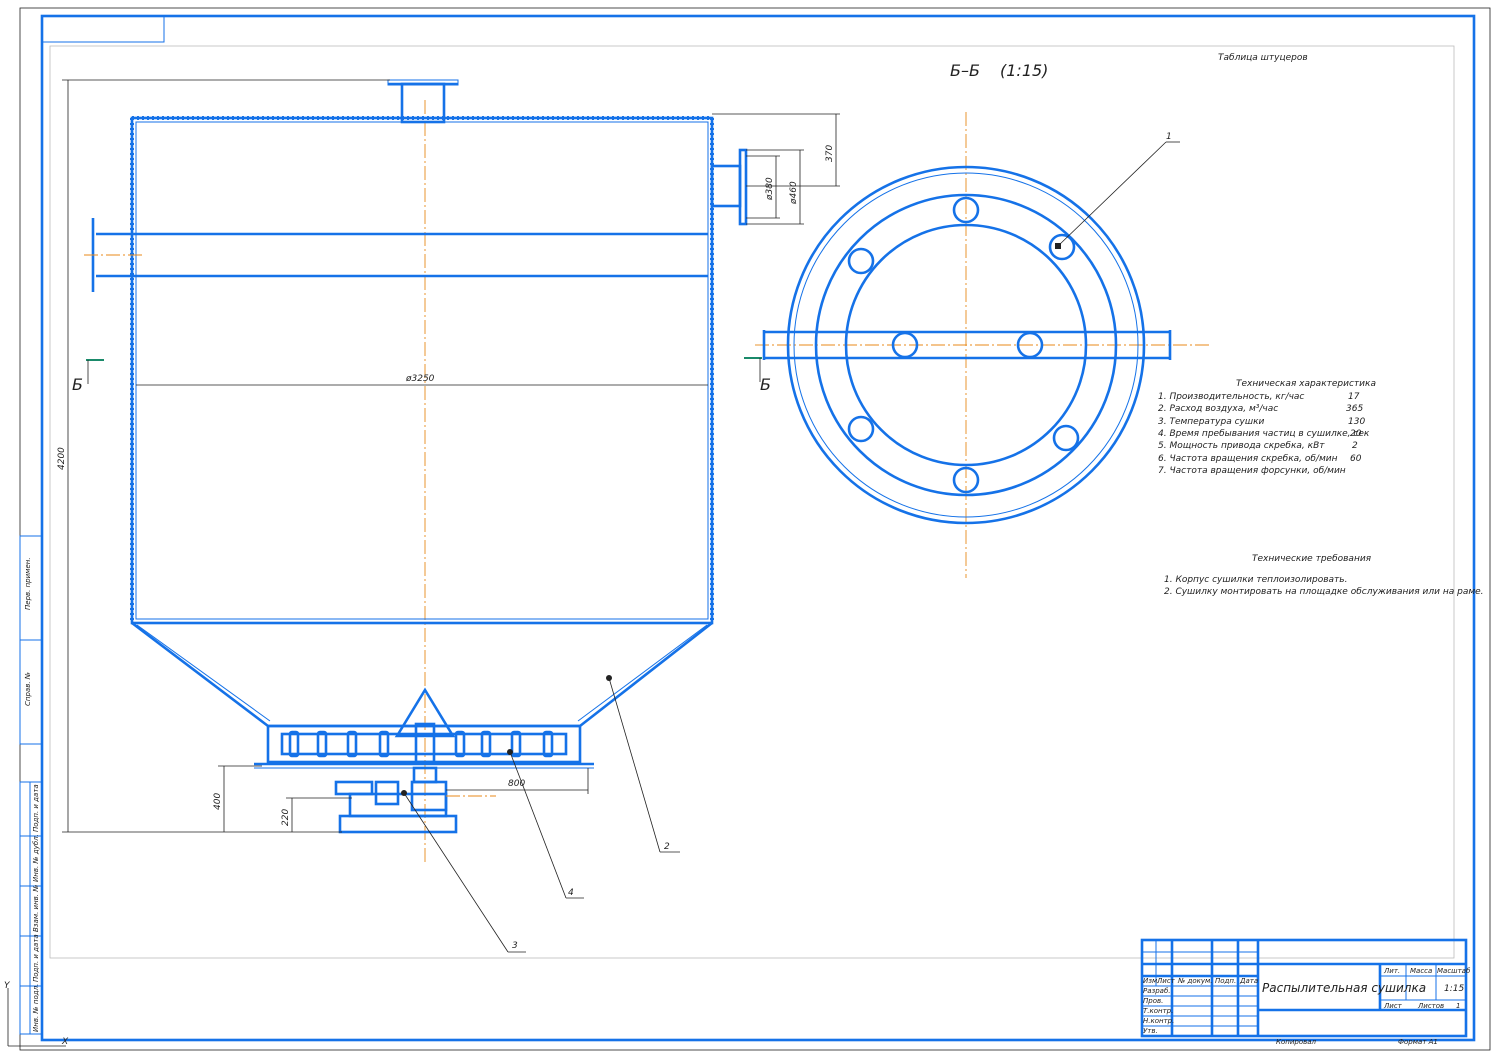 This screenshot has height=1060, width=1499. I want to click on drive-base, so click(398, 824).